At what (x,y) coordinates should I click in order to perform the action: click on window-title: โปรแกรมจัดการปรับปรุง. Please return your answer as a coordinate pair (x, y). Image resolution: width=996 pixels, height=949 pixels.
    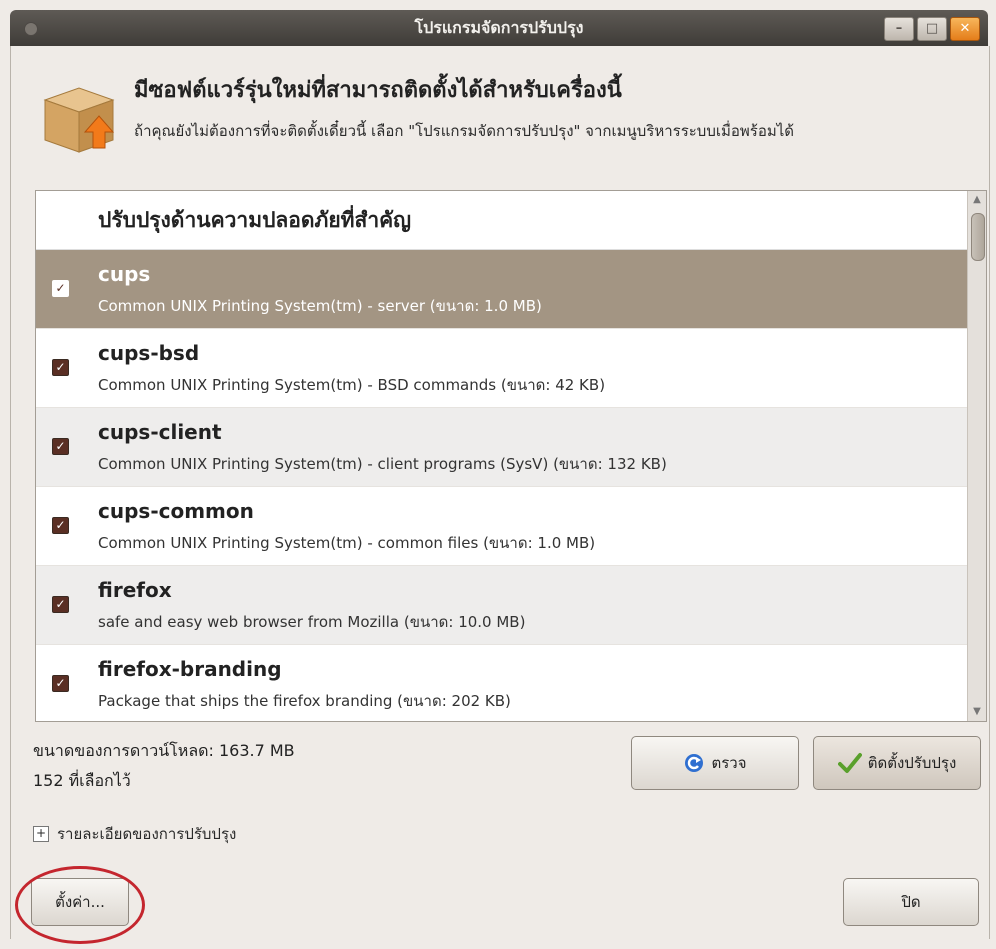
    Looking at the image, I should click on (499, 27).